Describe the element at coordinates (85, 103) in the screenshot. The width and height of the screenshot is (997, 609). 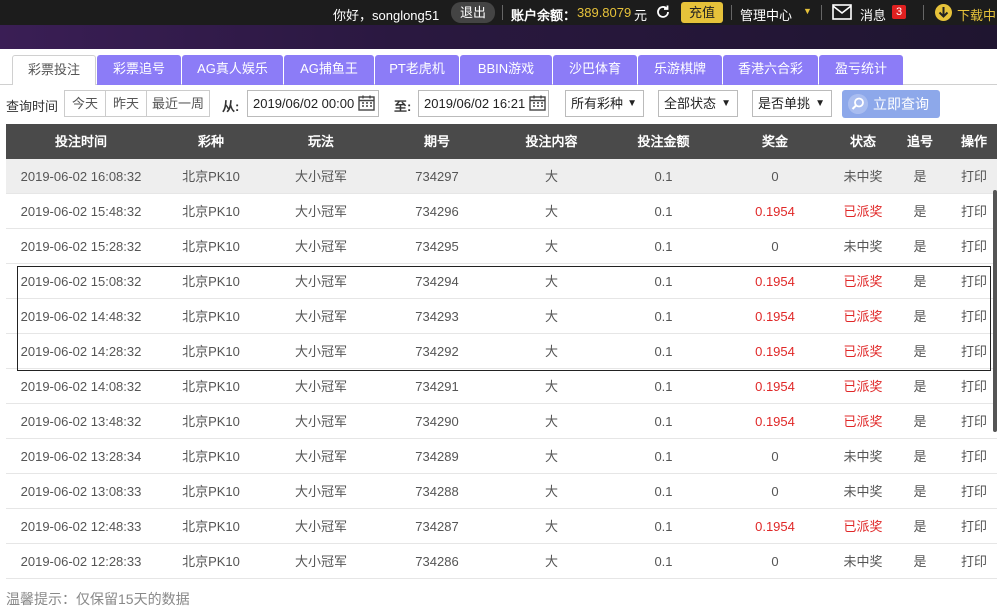
I see `today-button: 今天` at that location.